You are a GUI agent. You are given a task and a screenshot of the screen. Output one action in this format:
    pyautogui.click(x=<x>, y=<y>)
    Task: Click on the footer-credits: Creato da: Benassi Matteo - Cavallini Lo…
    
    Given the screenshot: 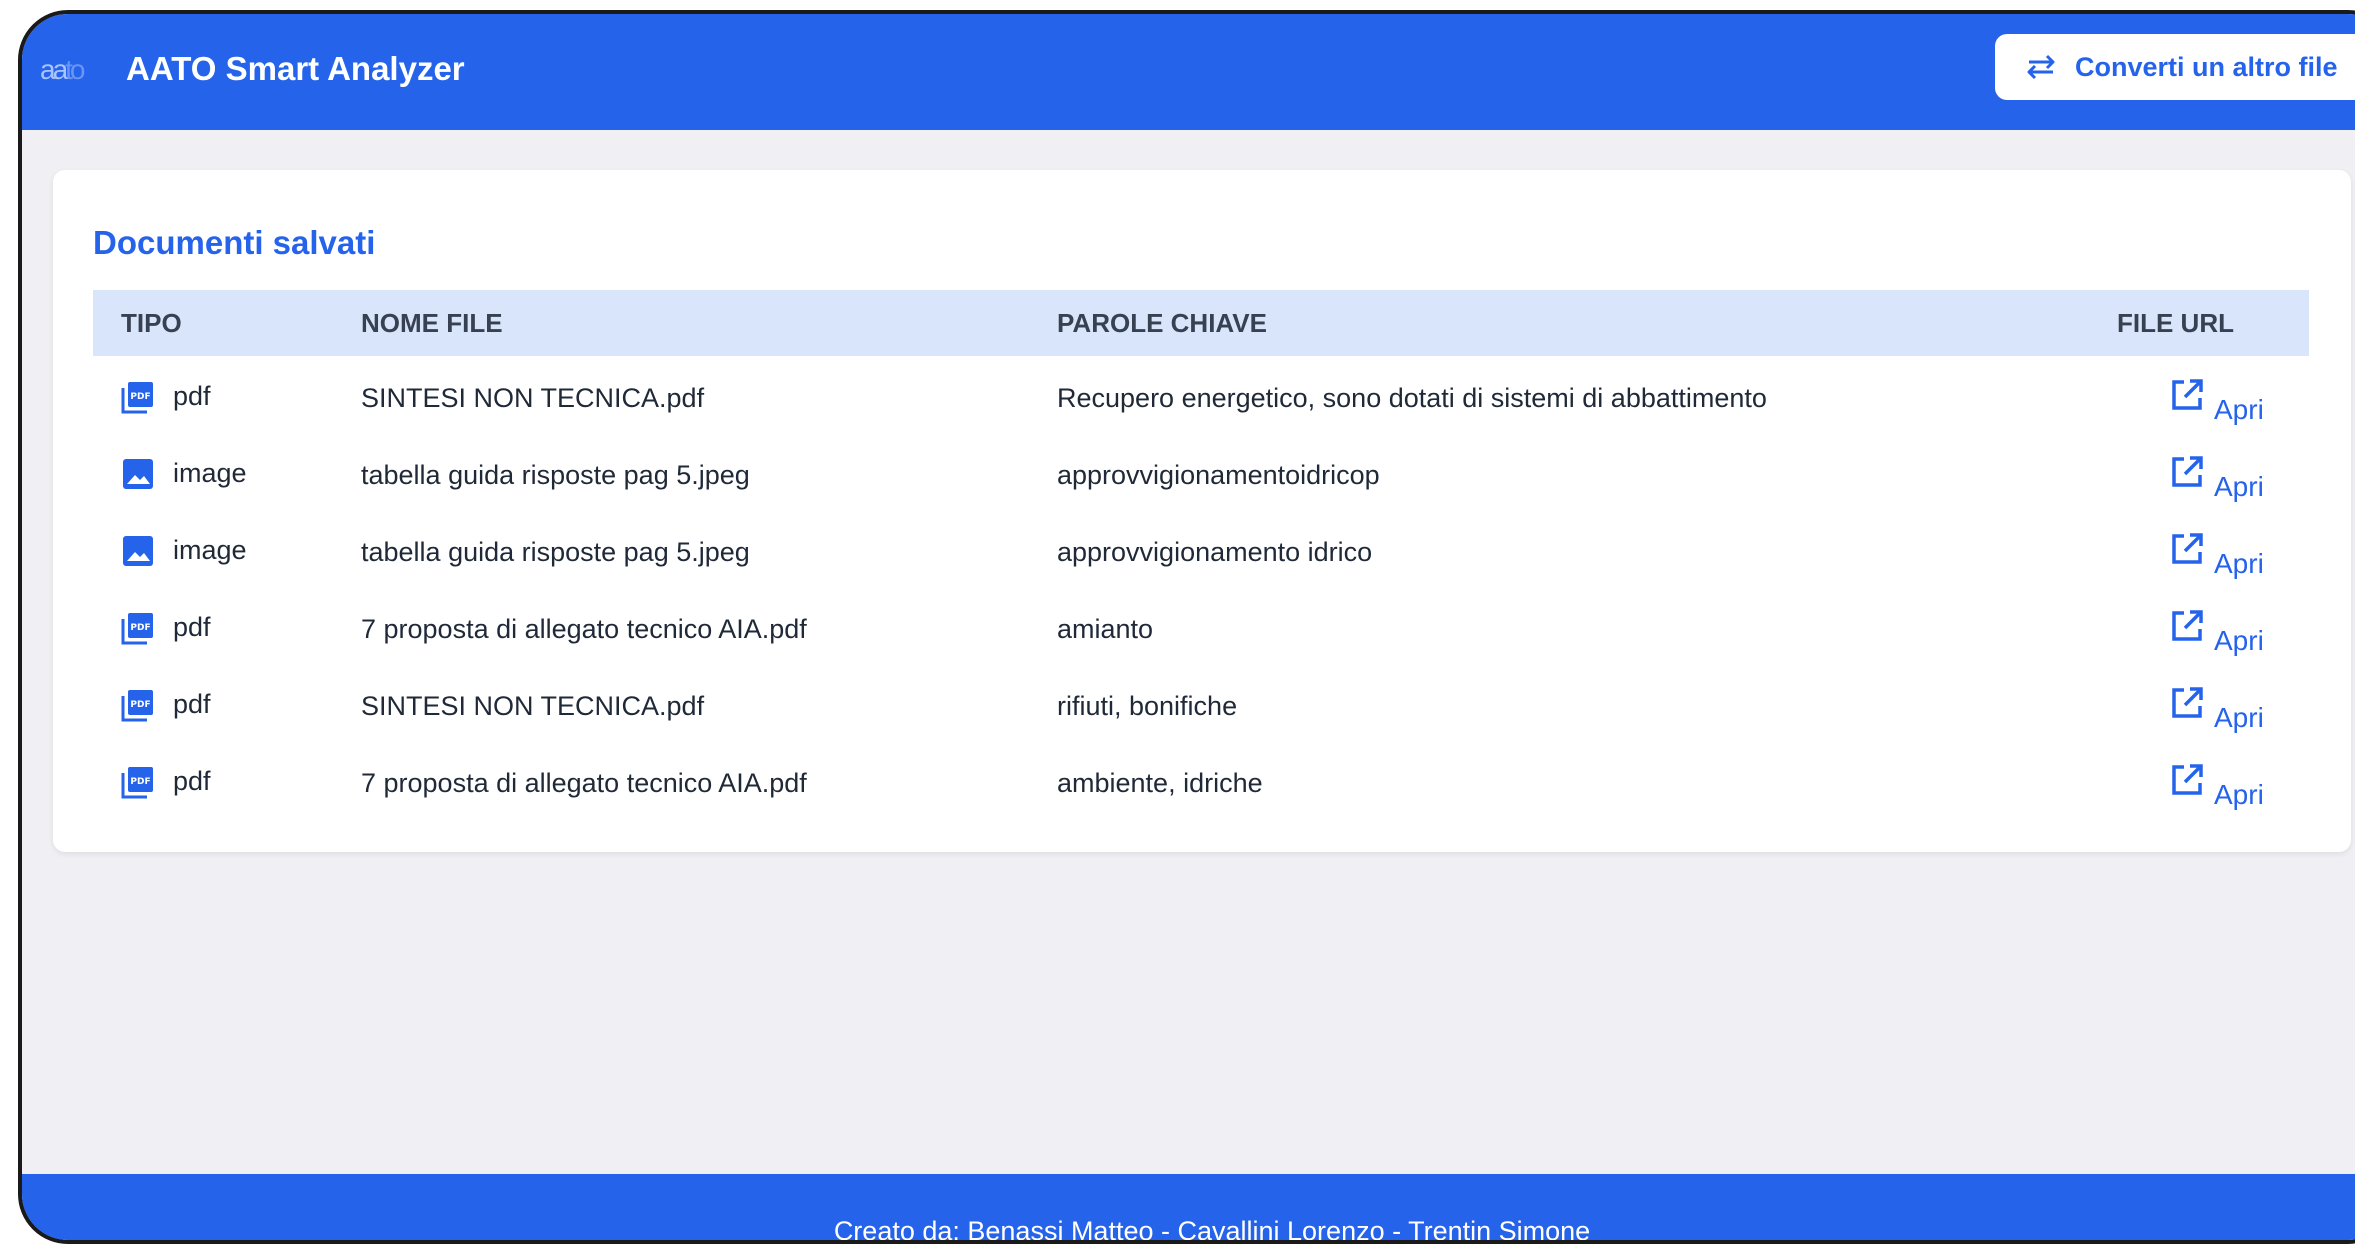 What is the action you would take?
    pyautogui.click(x=1212, y=1230)
    